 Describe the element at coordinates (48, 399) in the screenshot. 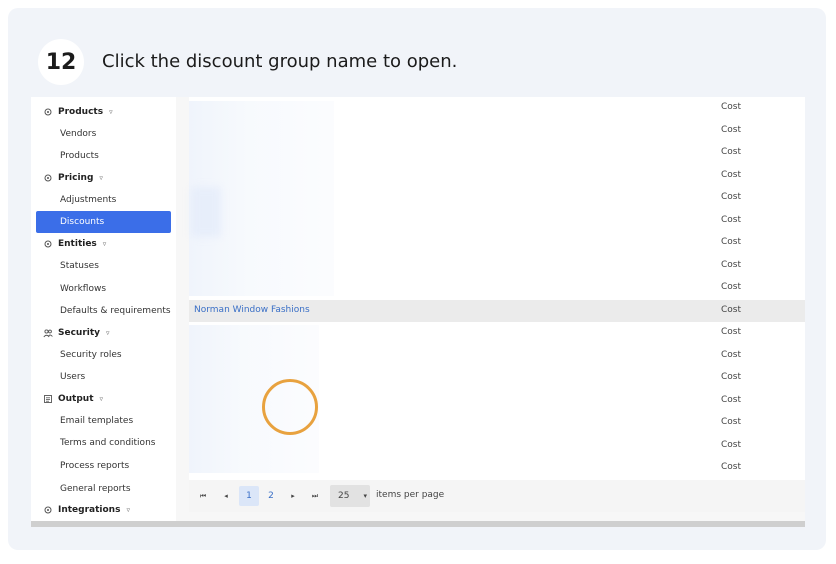

I see `document-icon` at that location.